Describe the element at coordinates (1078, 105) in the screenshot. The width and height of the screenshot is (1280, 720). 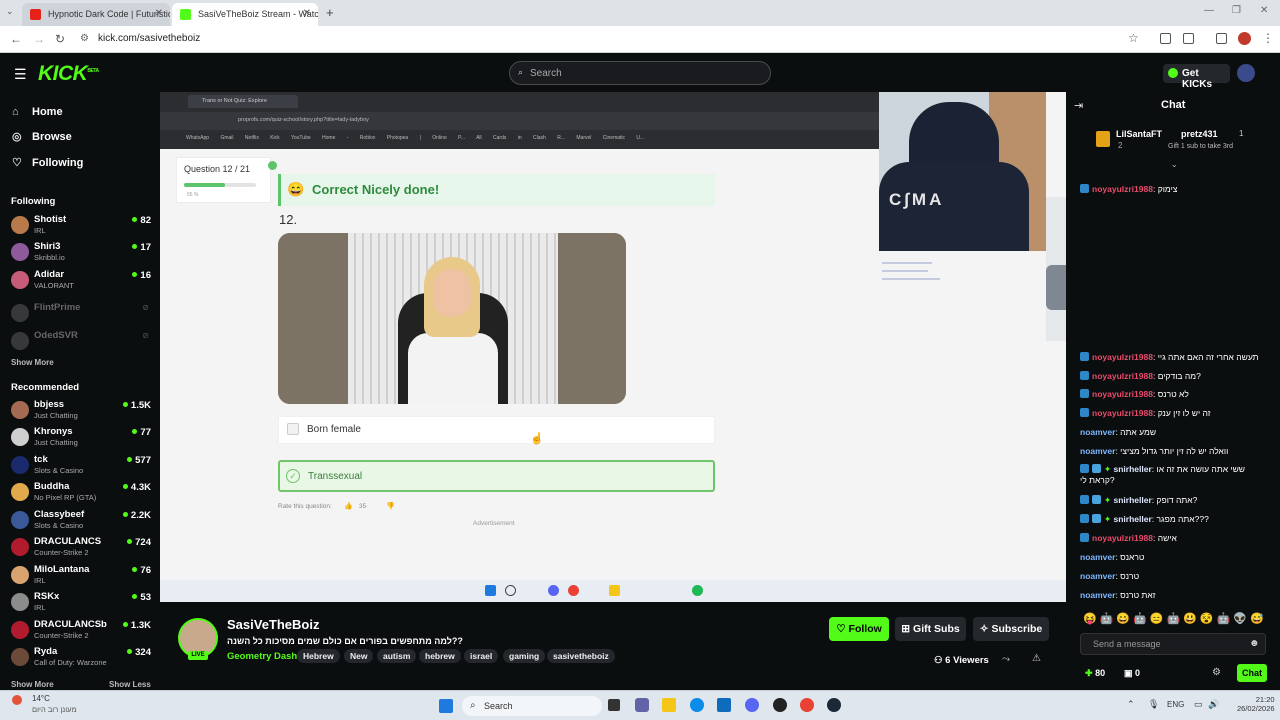
I see `collapse-chat-icon: ⇥` at that location.